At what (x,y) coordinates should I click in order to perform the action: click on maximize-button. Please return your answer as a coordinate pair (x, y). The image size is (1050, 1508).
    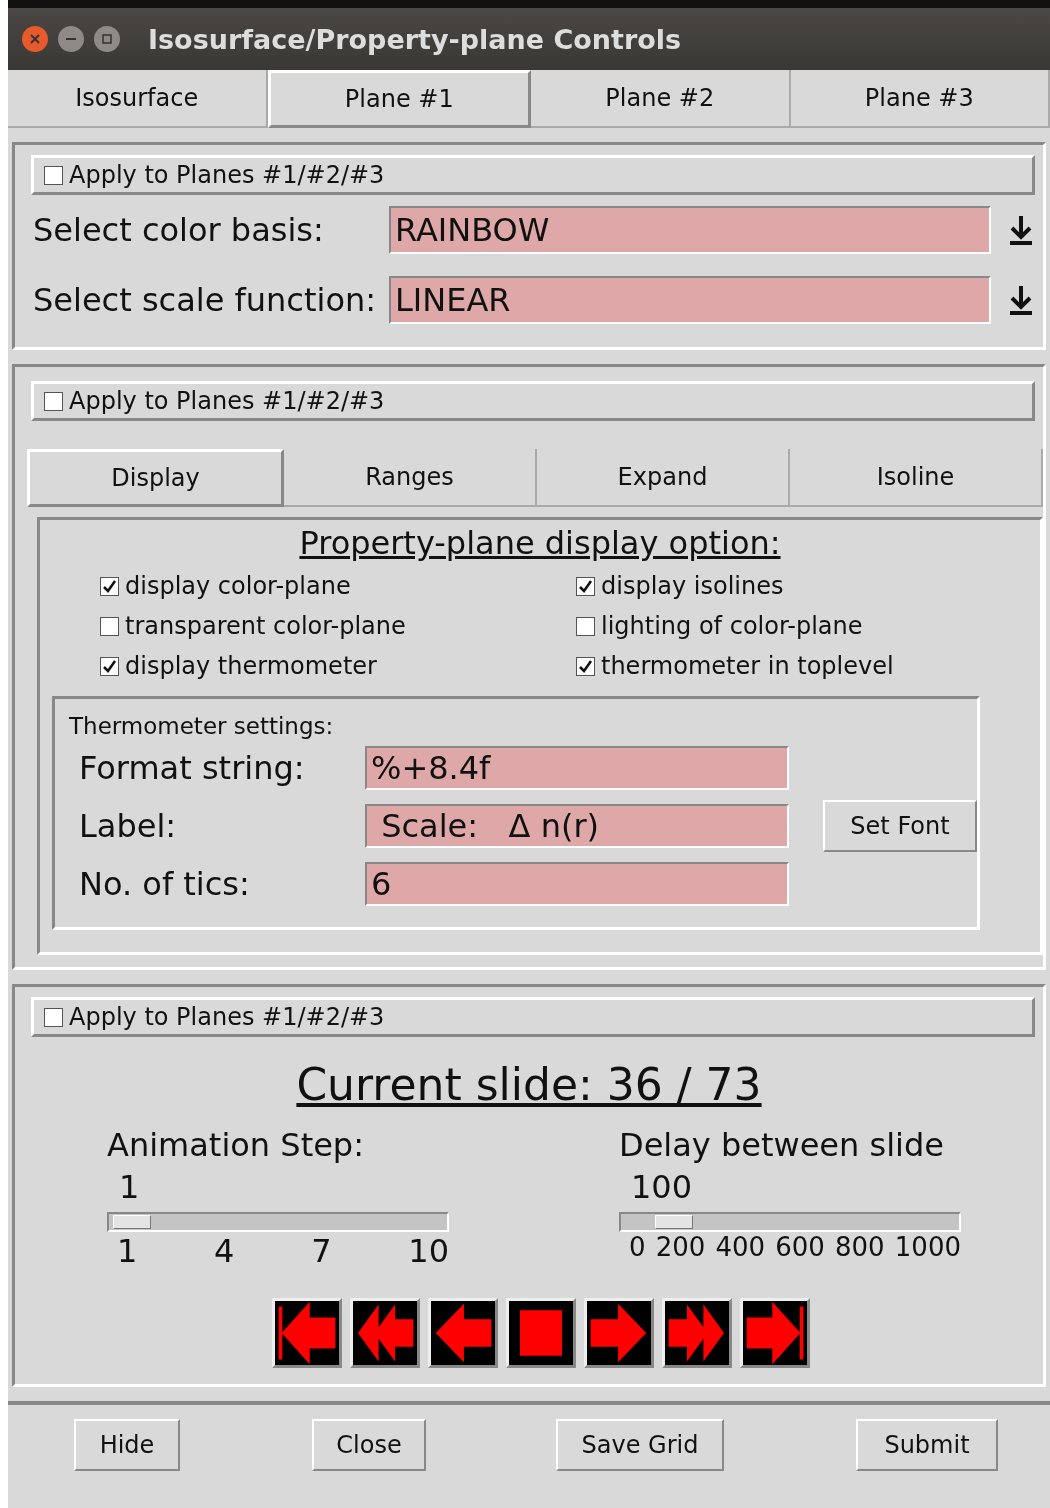
    Looking at the image, I should click on (107, 39).